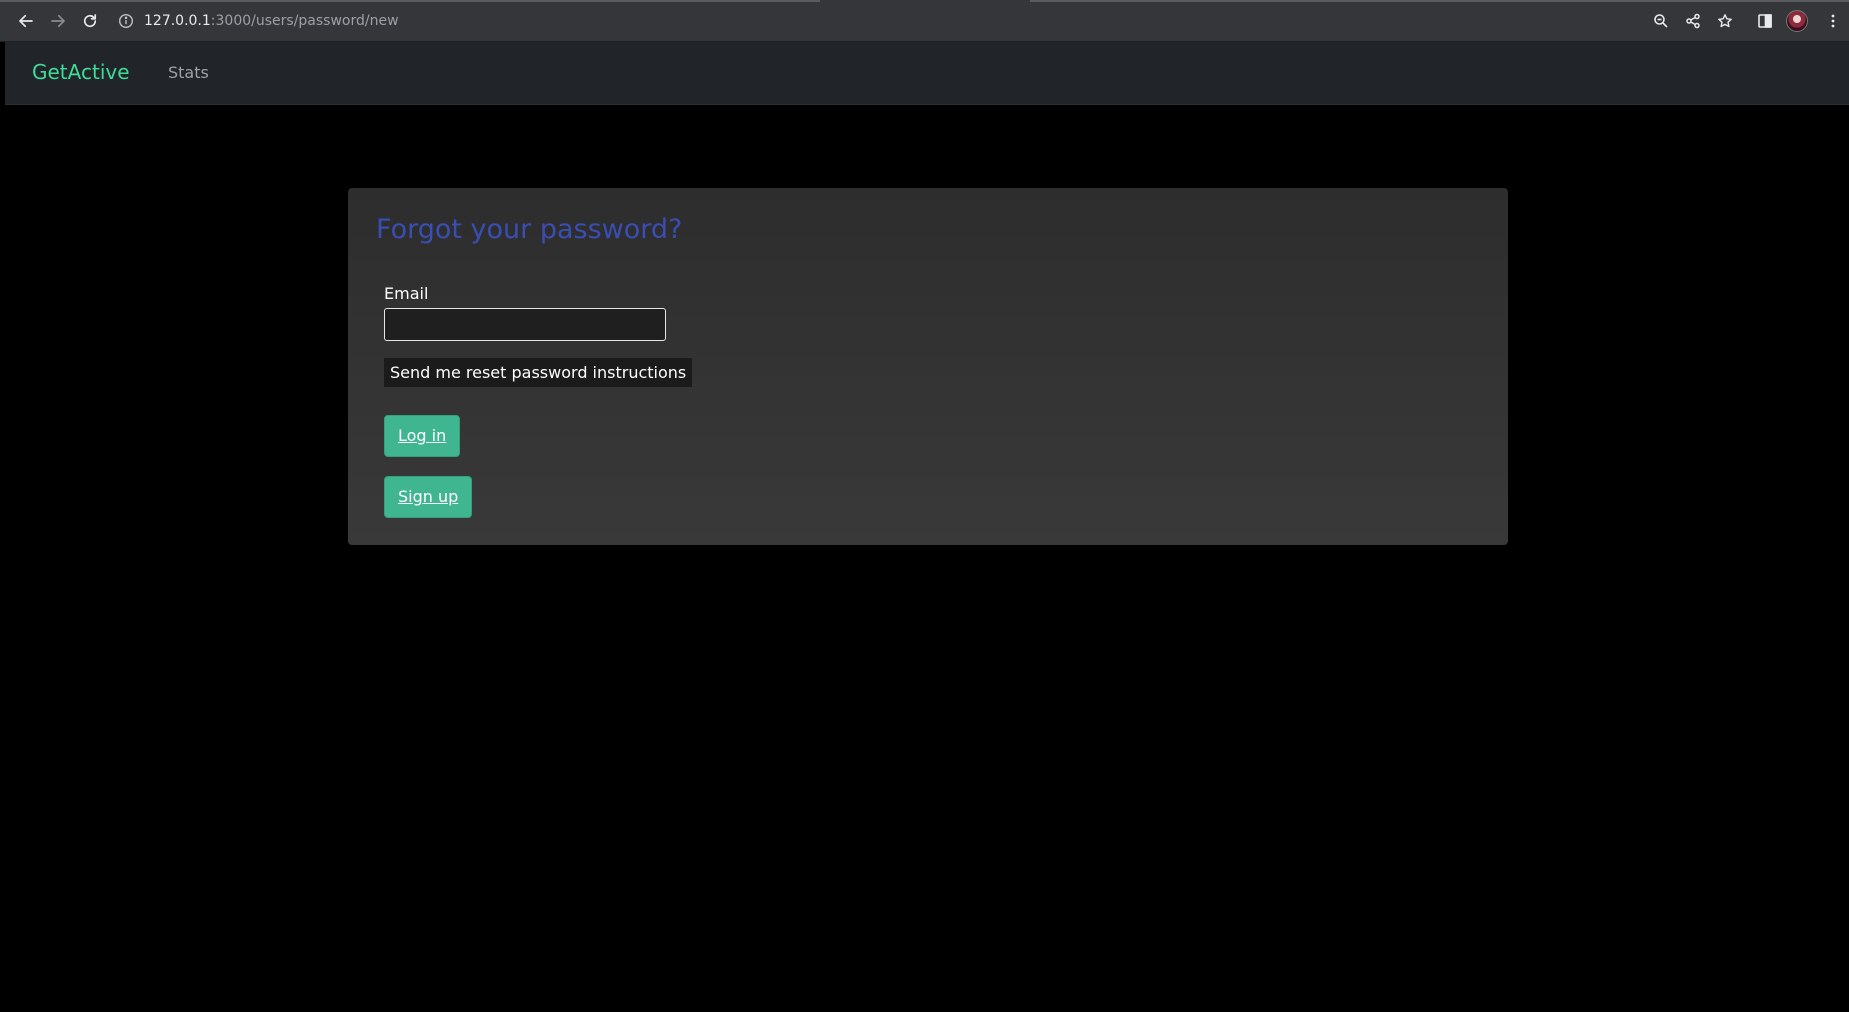  I want to click on sign-up-link: Sign up, so click(428, 497).